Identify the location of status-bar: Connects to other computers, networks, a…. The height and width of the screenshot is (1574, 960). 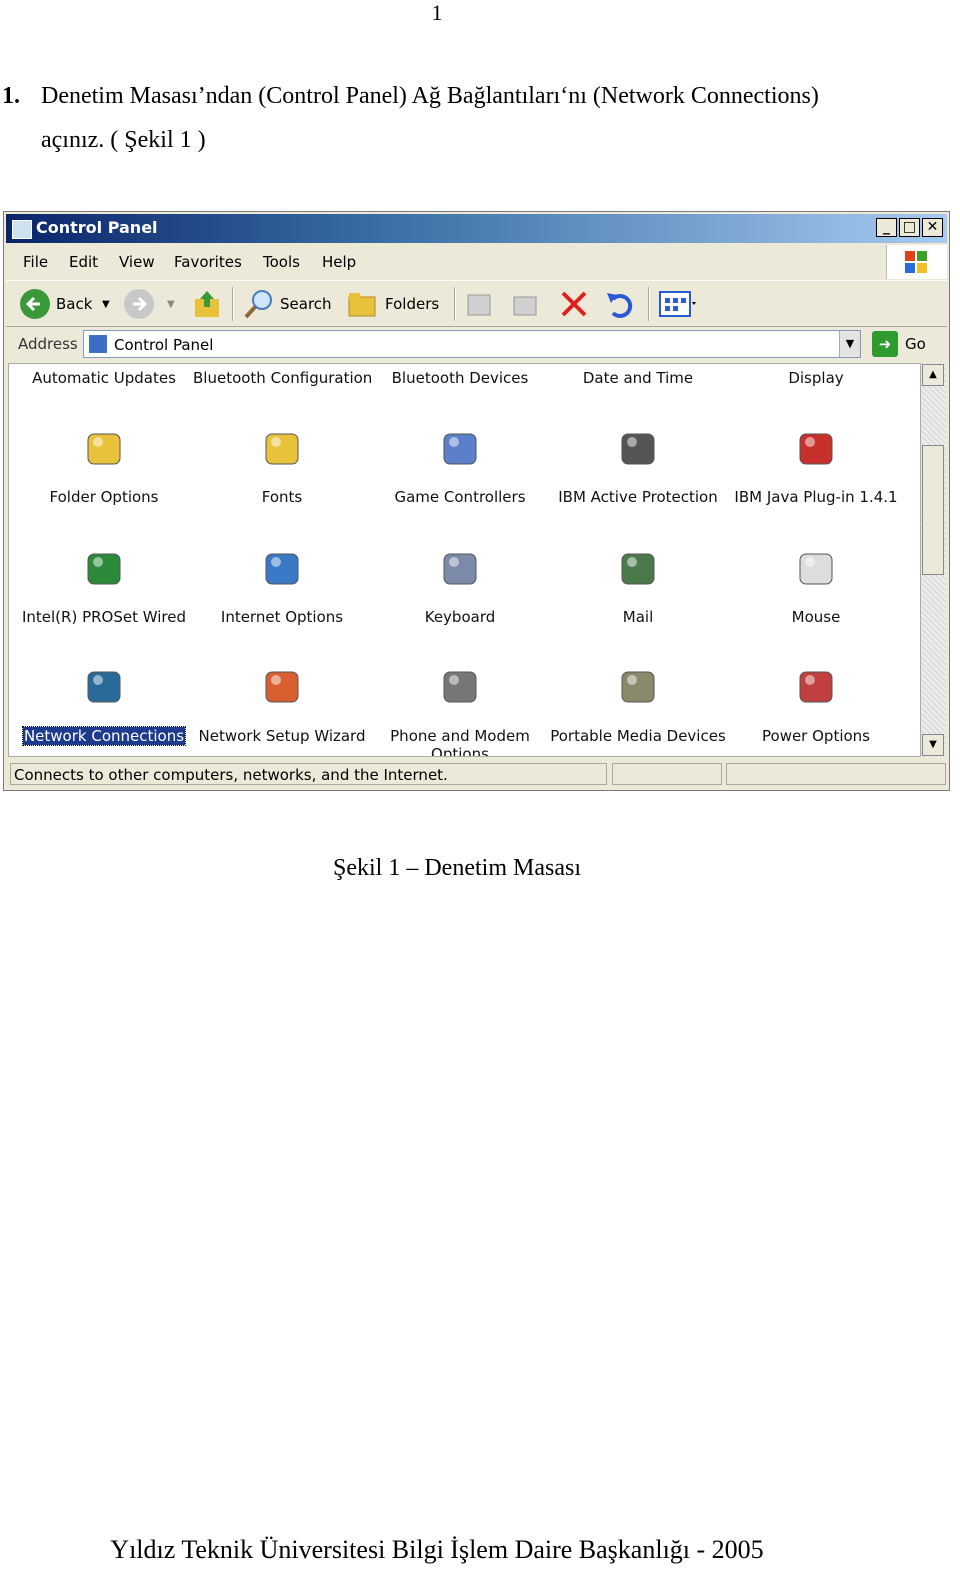
(476, 774).